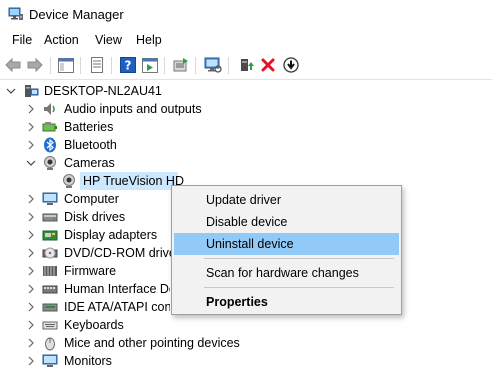  Describe the element at coordinates (76, 14) in the screenshot. I see `window-title: Device Manager` at that location.